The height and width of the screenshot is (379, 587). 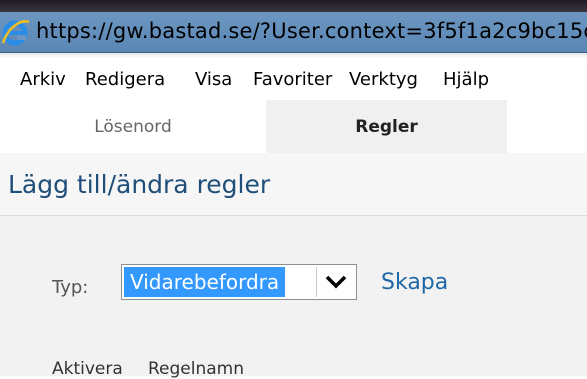 What do you see at coordinates (196, 369) in the screenshot?
I see `column-header-regelnamn: Regelnamn` at bounding box center [196, 369].